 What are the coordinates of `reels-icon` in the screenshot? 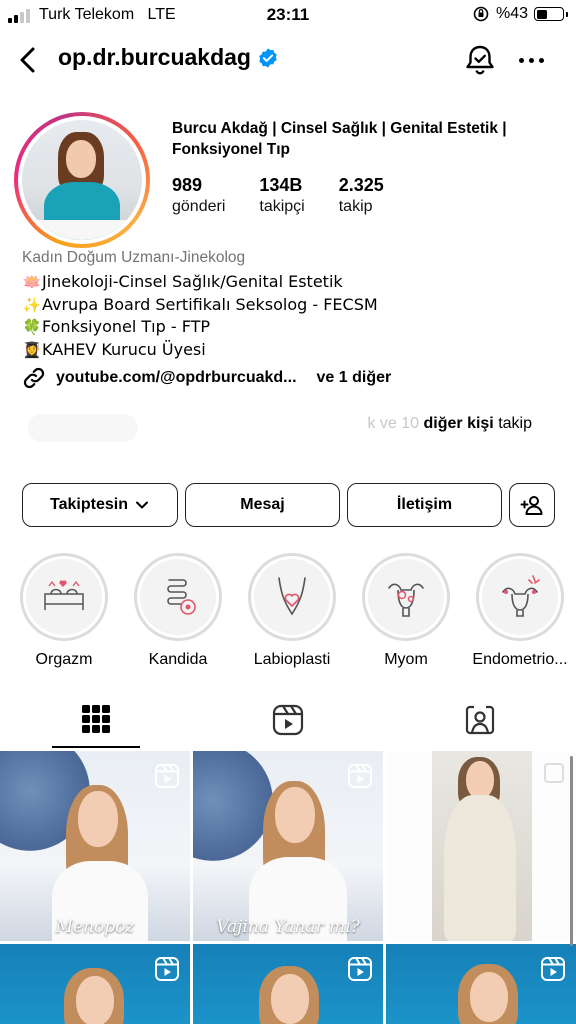 It's located at (288, 720).